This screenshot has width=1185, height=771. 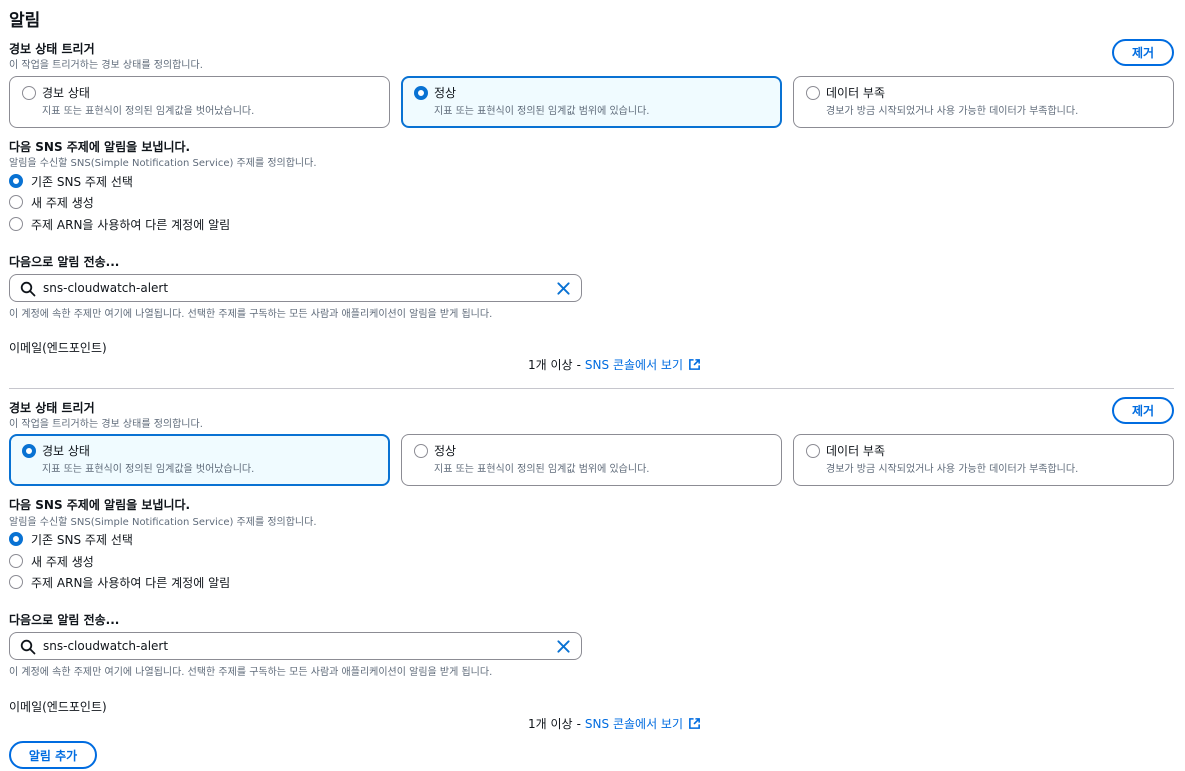 I want to click on add-notification-button: 알림 추가, so click(x=53, y=755).